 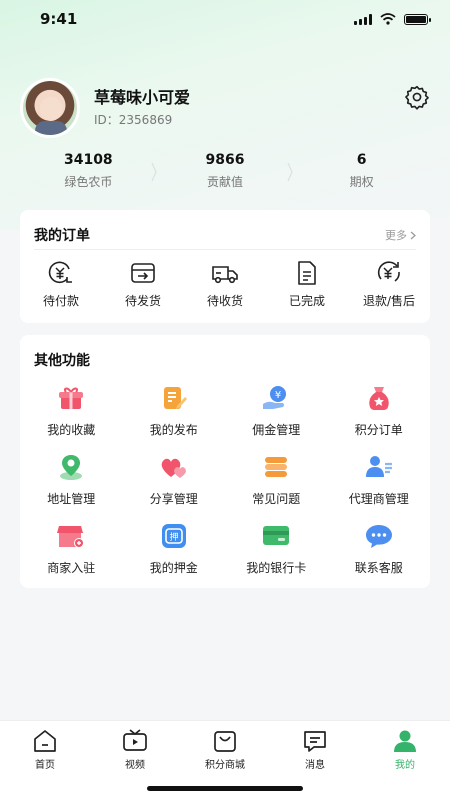 I want to click on svg-text: 押, so click(x=173, y=537).